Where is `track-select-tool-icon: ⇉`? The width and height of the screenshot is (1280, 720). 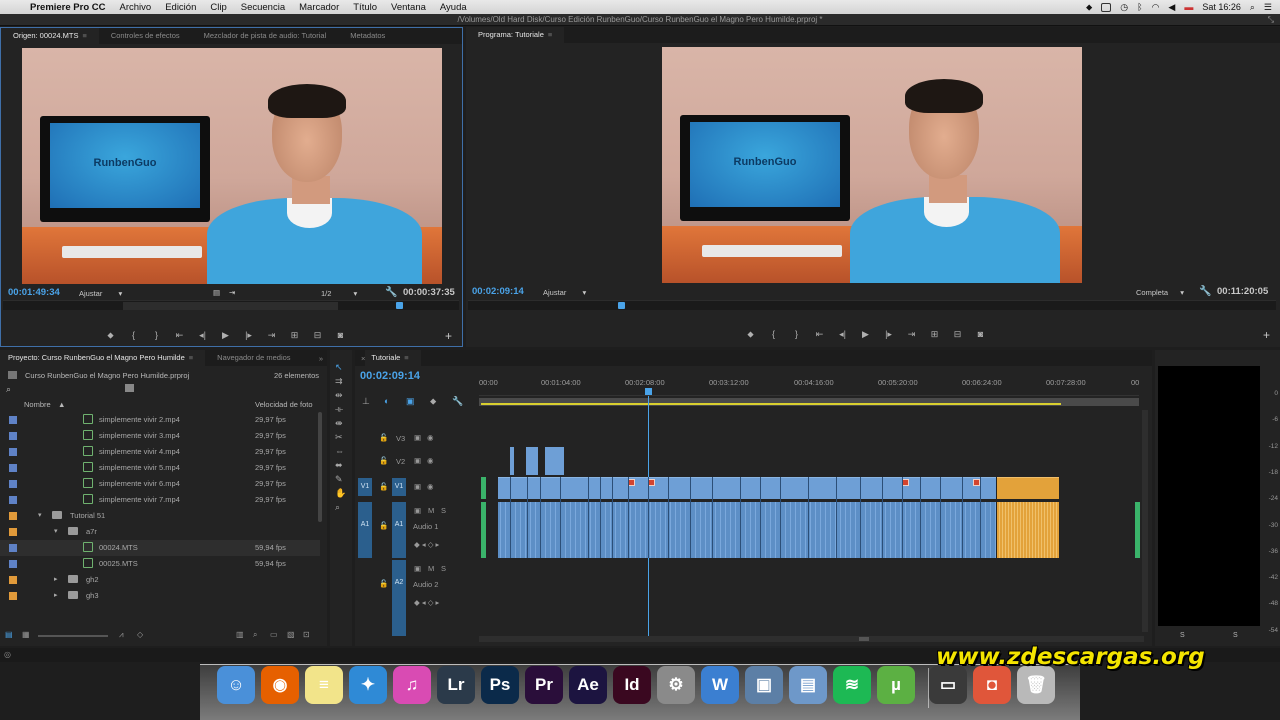 track-select-tool-icon: ⇉ is located at coordinates (339, 381).